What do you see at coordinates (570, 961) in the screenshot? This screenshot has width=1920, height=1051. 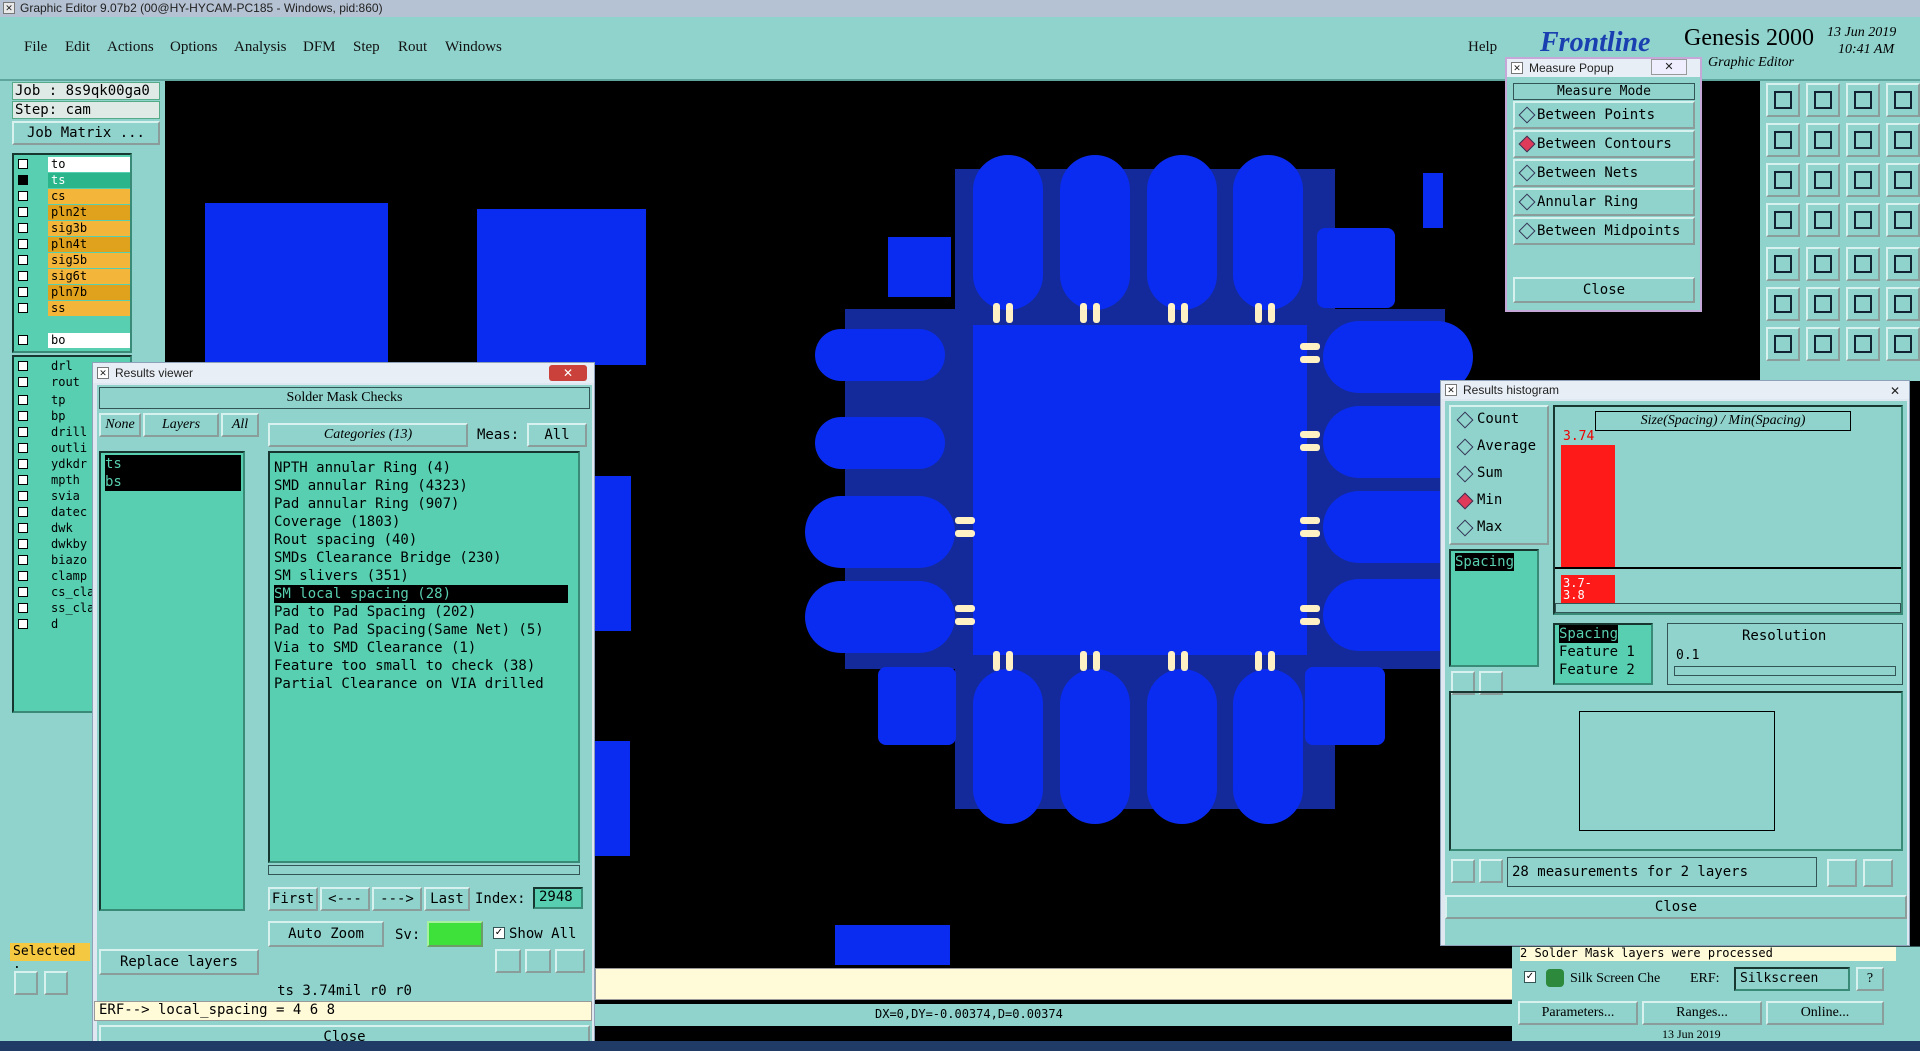 I see `undo-result-icon` at bounding box center [570, 961].